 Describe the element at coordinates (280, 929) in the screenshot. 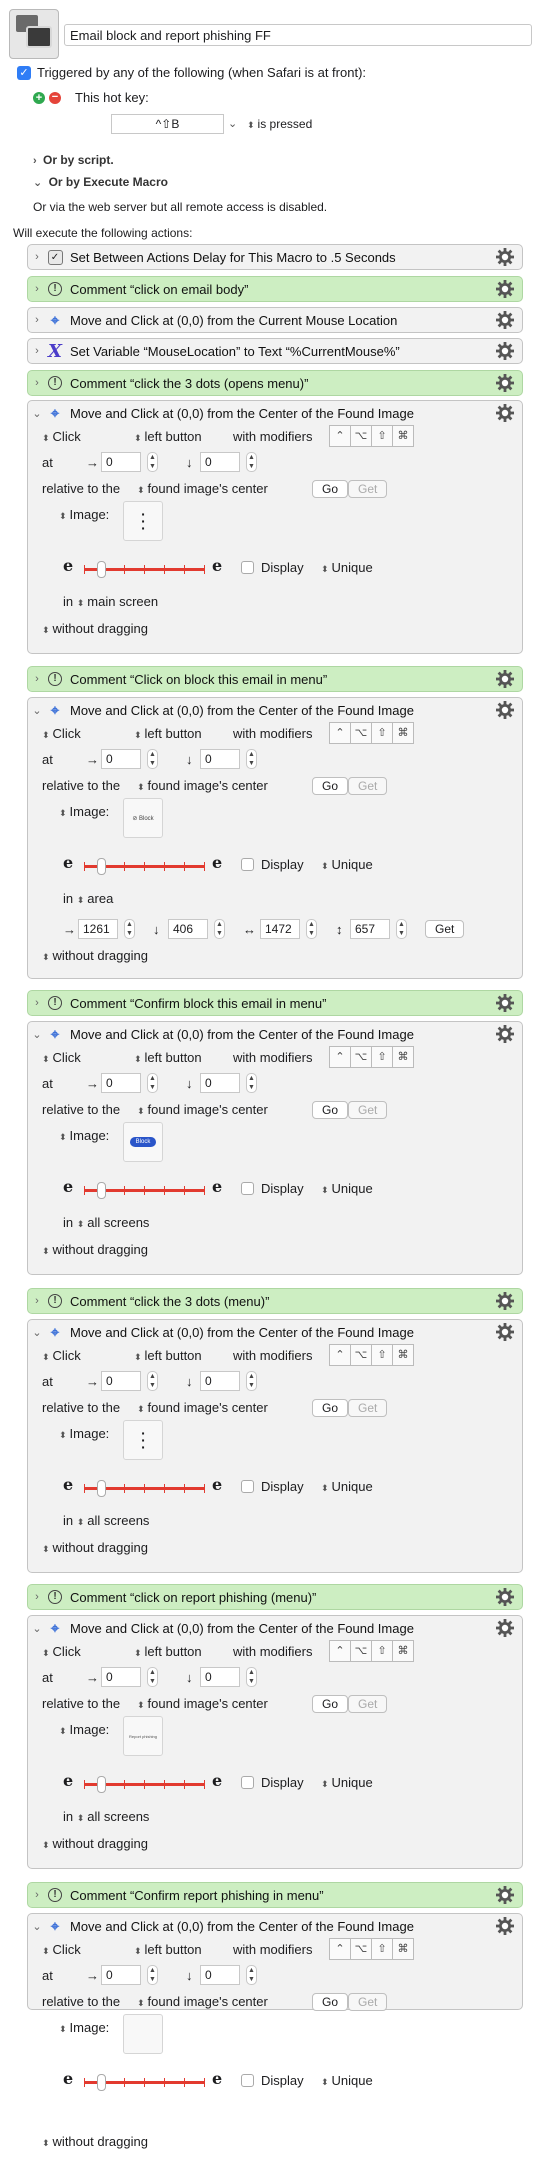

I see `area-width-field: 1472` at that location.